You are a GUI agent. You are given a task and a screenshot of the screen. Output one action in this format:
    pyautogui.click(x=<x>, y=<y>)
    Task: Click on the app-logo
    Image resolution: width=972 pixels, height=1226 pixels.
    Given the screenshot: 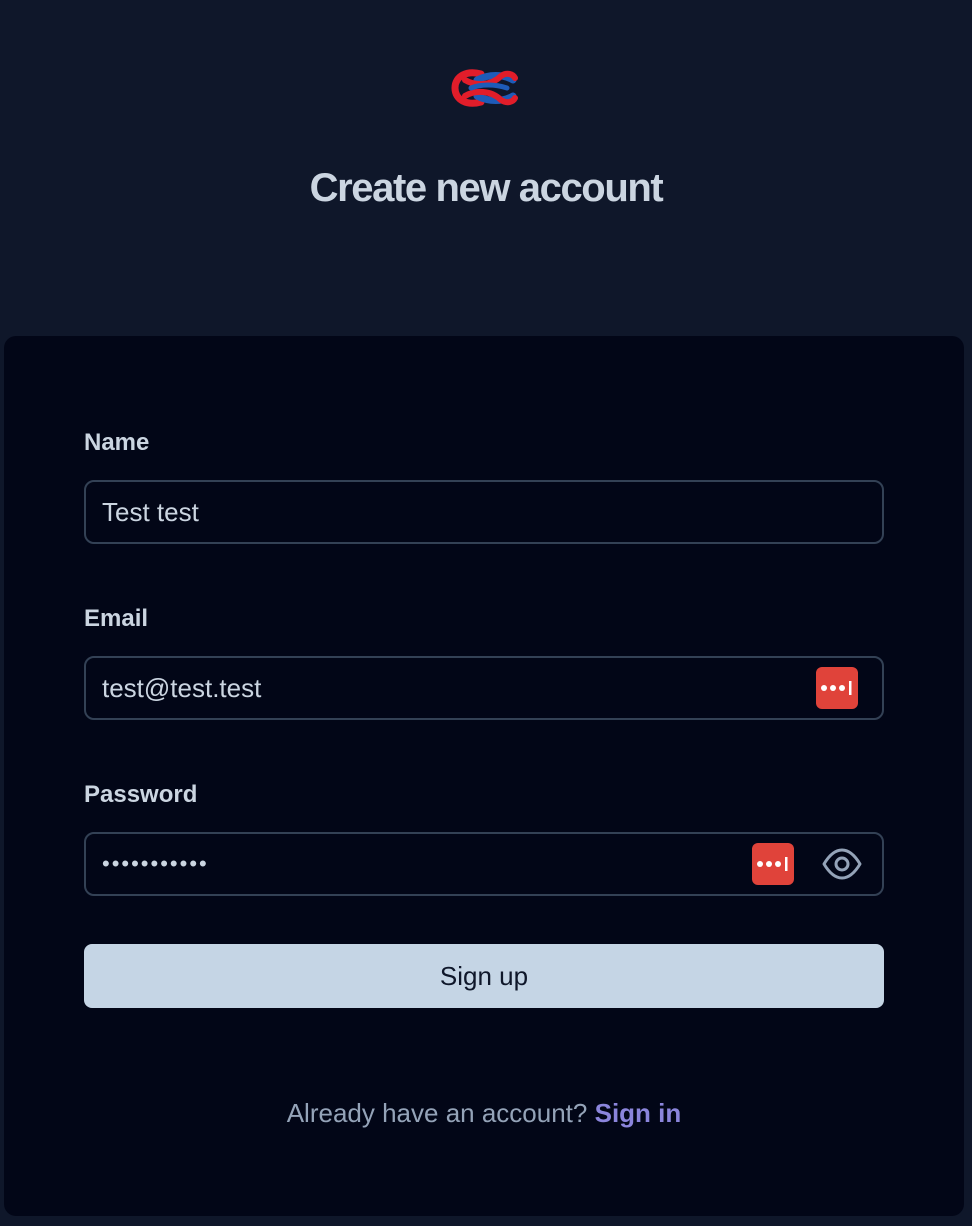 What is the action you would take?
    pyautogui.click(x=485, y=88)
    